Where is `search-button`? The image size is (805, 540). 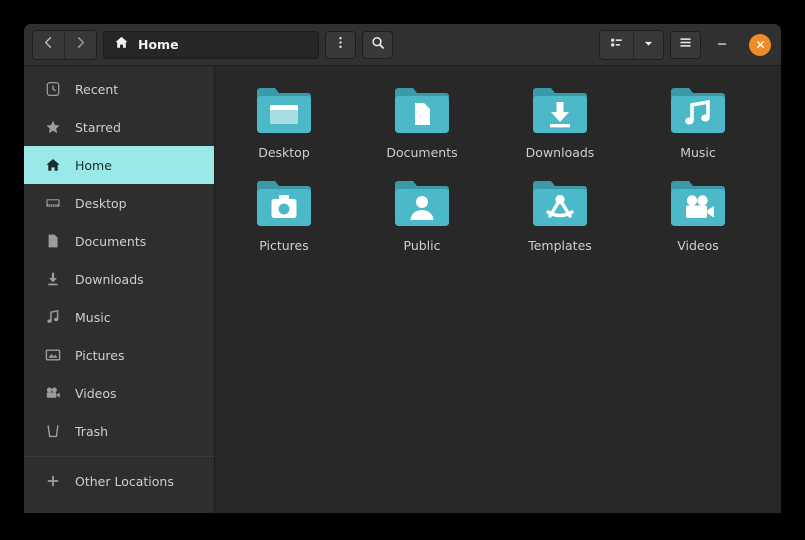
search-button is located at coordinates (377, 44).